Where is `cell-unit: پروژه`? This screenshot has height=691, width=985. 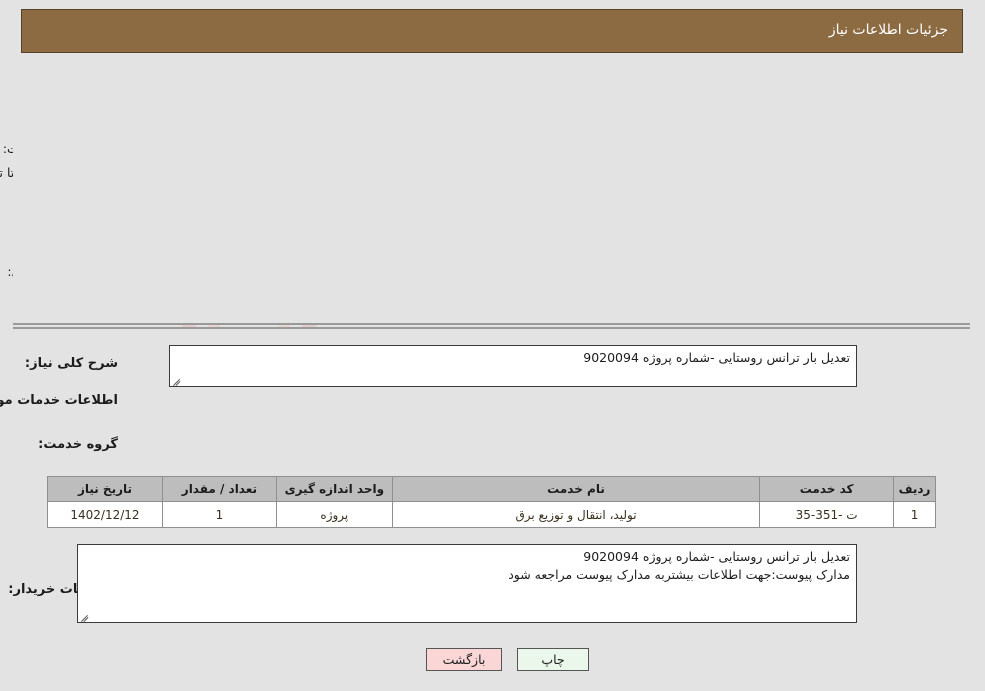 cell-unit: پروژه is located at coordinates (335, 514).